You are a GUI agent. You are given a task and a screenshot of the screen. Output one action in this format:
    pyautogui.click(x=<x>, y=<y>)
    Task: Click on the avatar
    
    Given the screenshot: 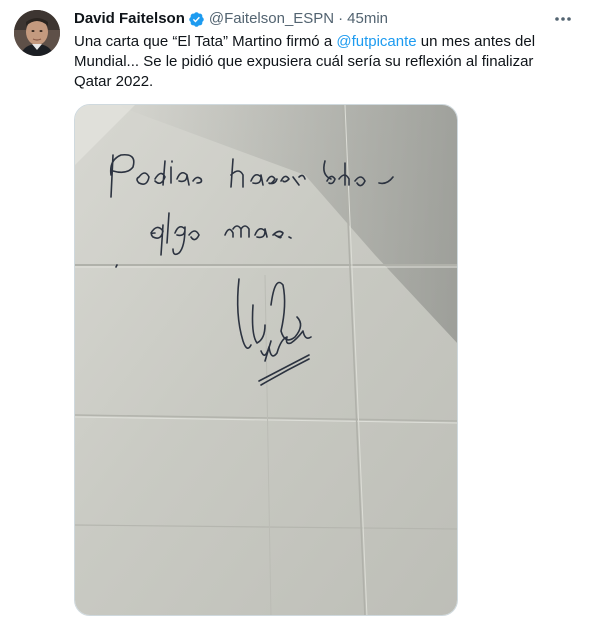 What is the action you would take?
    pyautogui.click(x=37, y=33)
    